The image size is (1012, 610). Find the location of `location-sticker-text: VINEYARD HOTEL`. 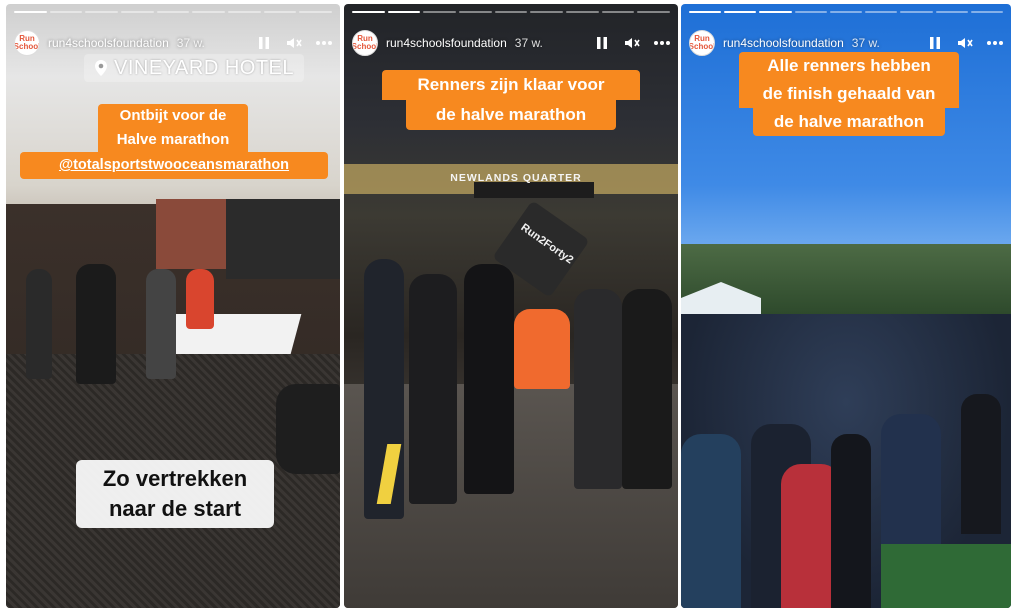

location-sticker-text: VINEYARD HOTEL is located at coordinates (204, 67).